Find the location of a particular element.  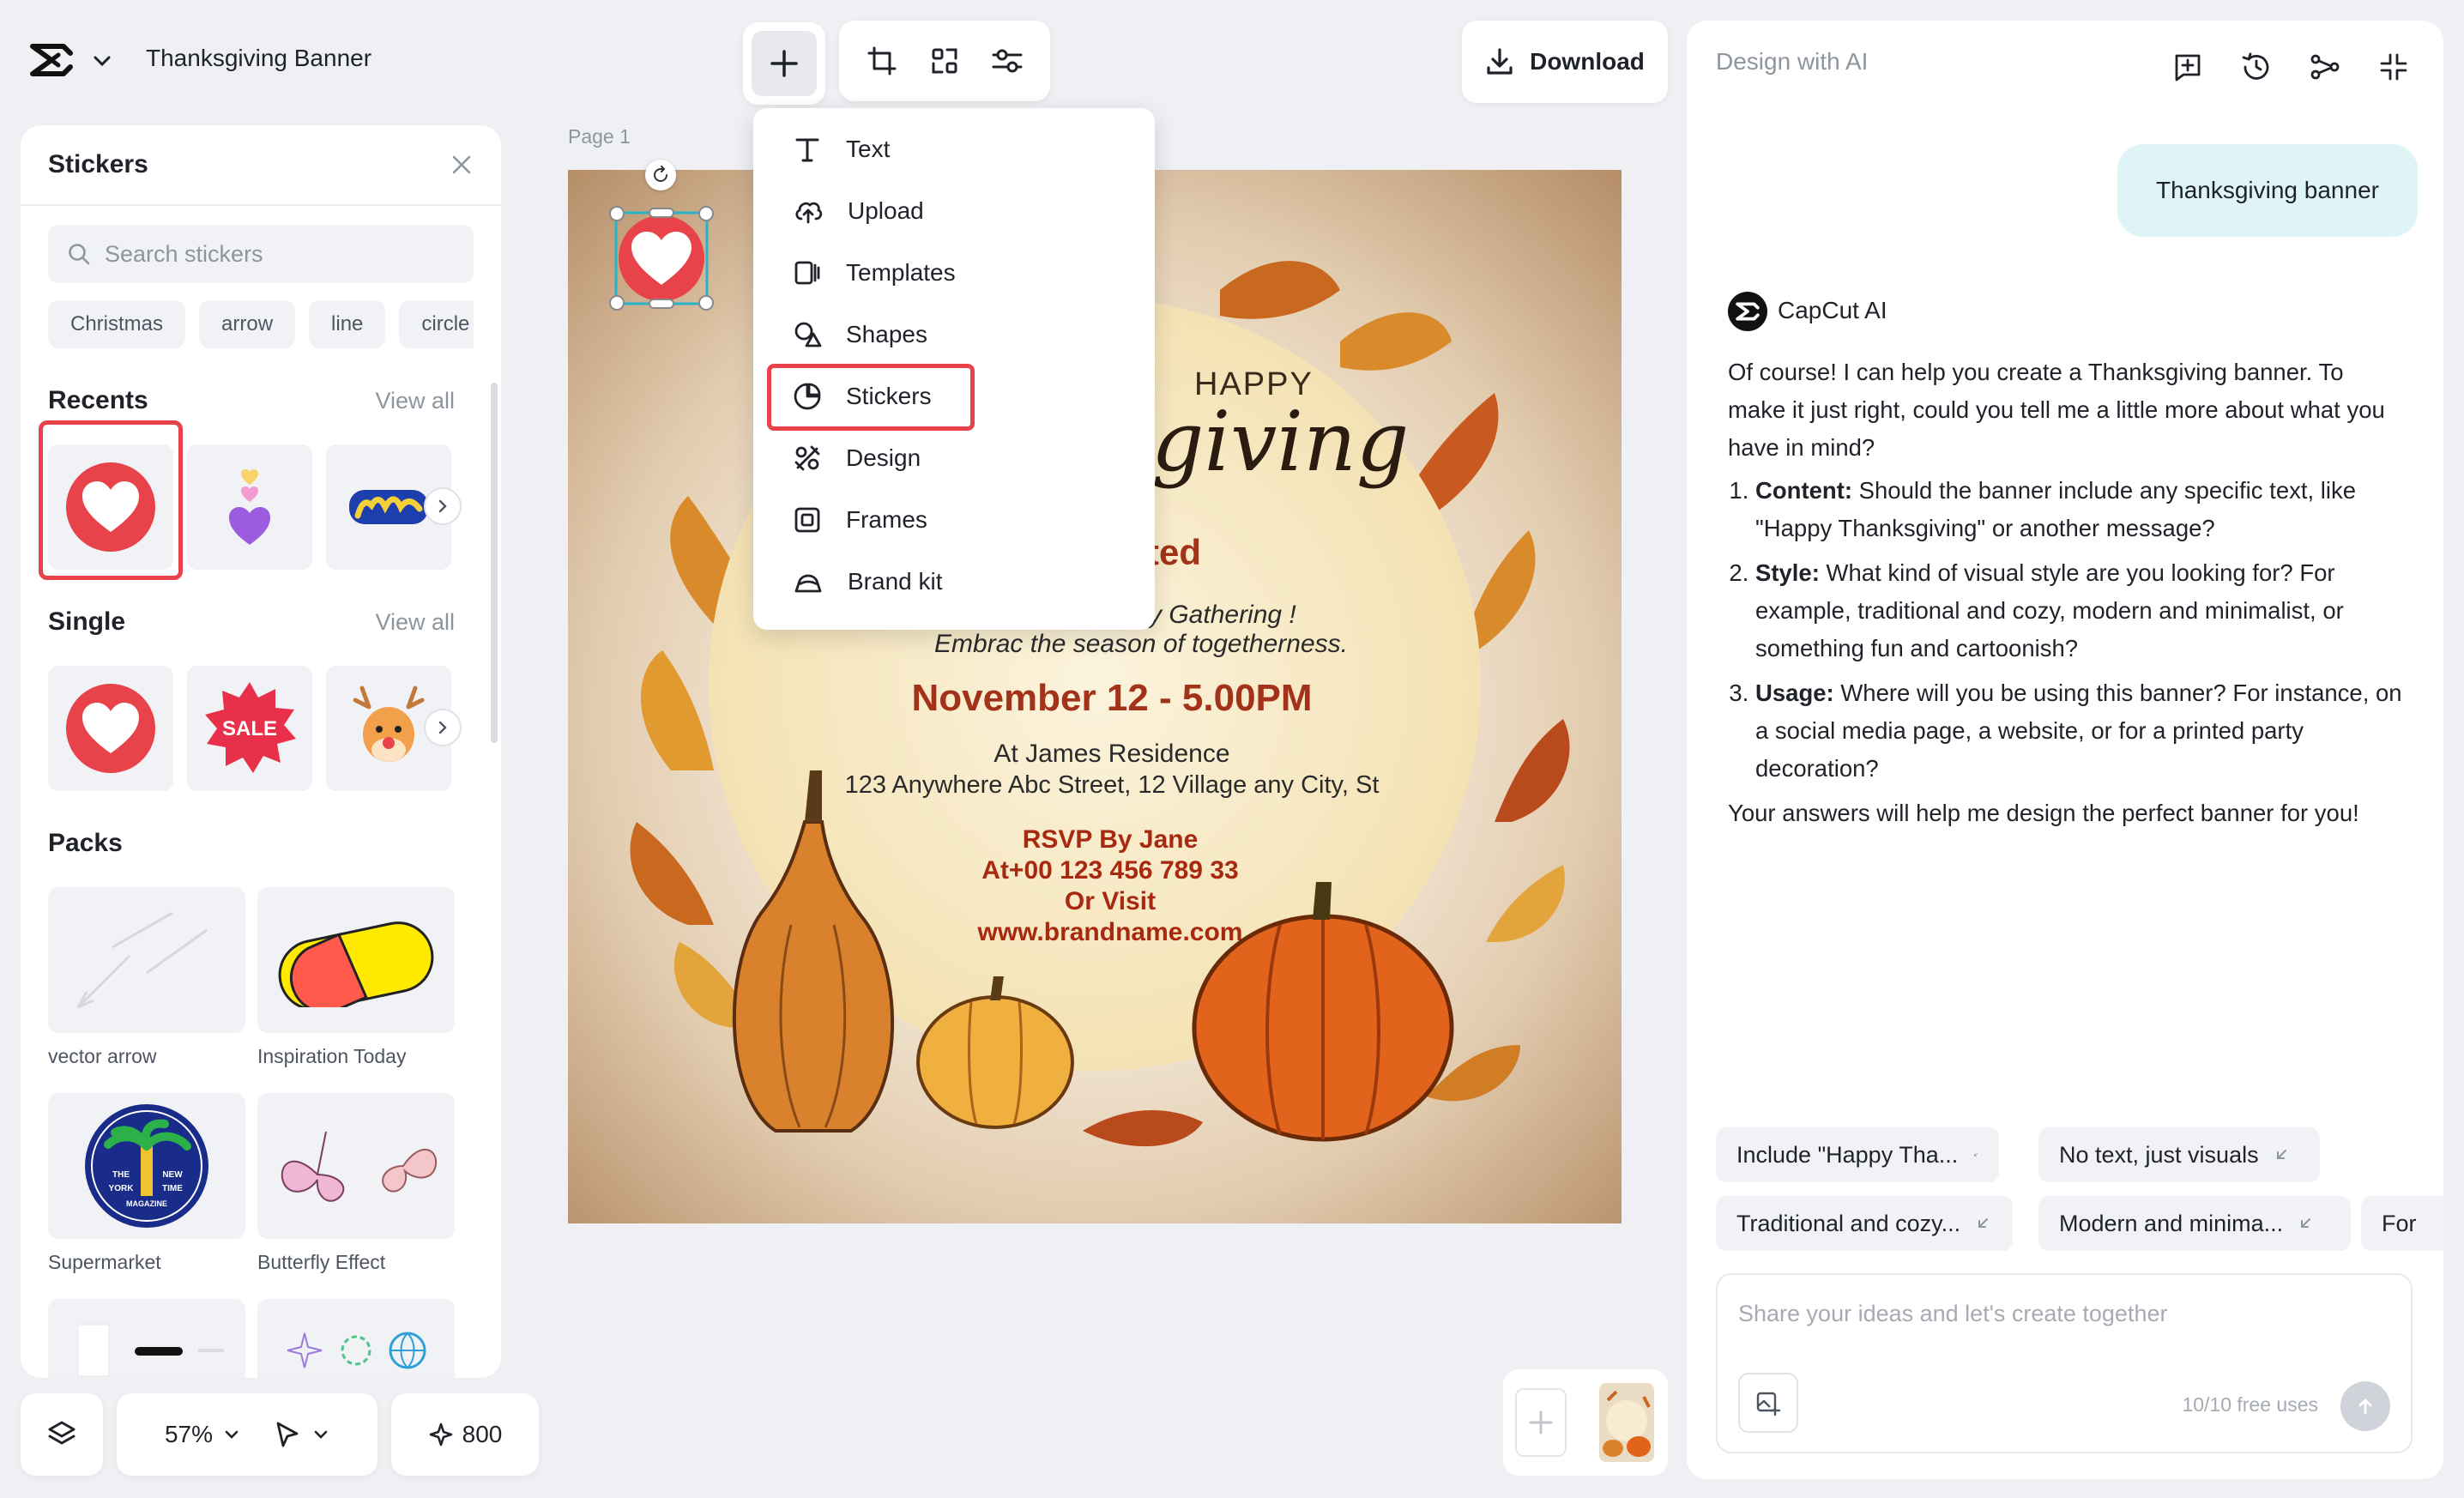

download-button: Download is located at coordinates (1565, 62).